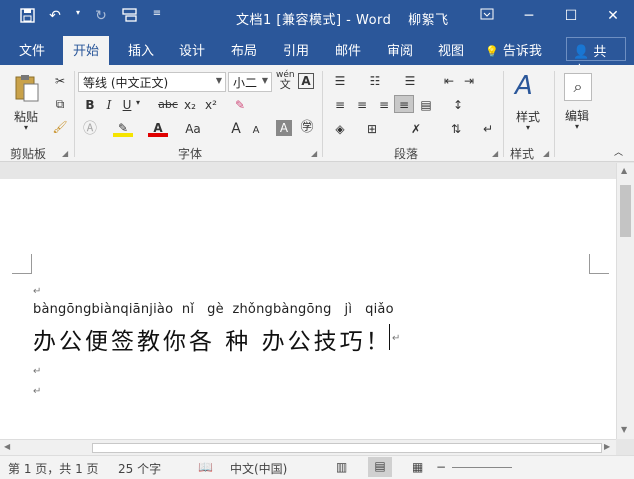 The height and width of the screenshot is (479, 634). Describe the element at coordinates (578, 87) in the screenshot. I see `search-icon: ⌕` at that location.